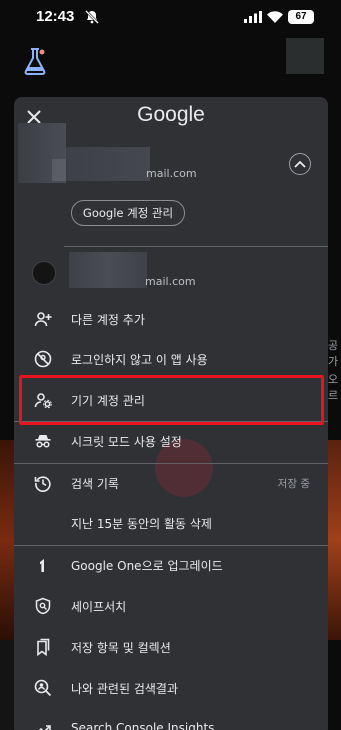 Image resolution: width=341 pixels, height=730 pixels. I want to click on status-bar: 12:43 67, so click(170, 17).